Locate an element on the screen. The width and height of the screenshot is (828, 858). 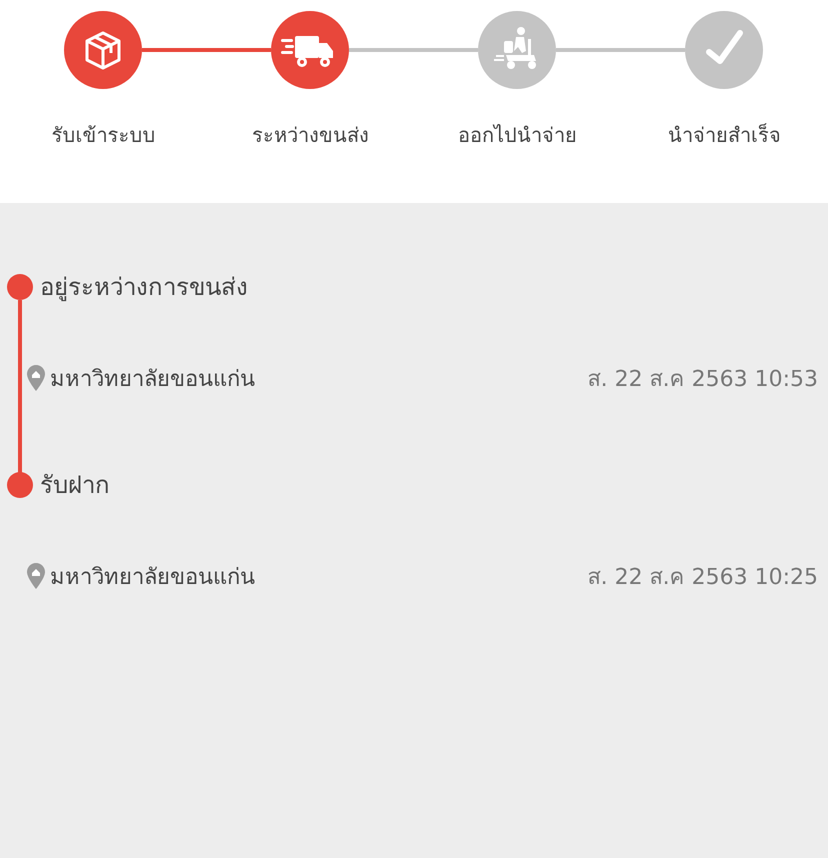
event-time: ส. 22 ส.ค 2563 10:53 is located at coordinates (703, 380).